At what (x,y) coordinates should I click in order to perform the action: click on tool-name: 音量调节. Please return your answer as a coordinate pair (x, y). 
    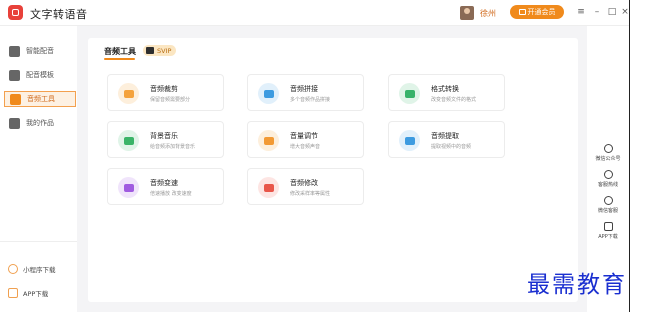
    Looking at the image, I should click on (304, 136).